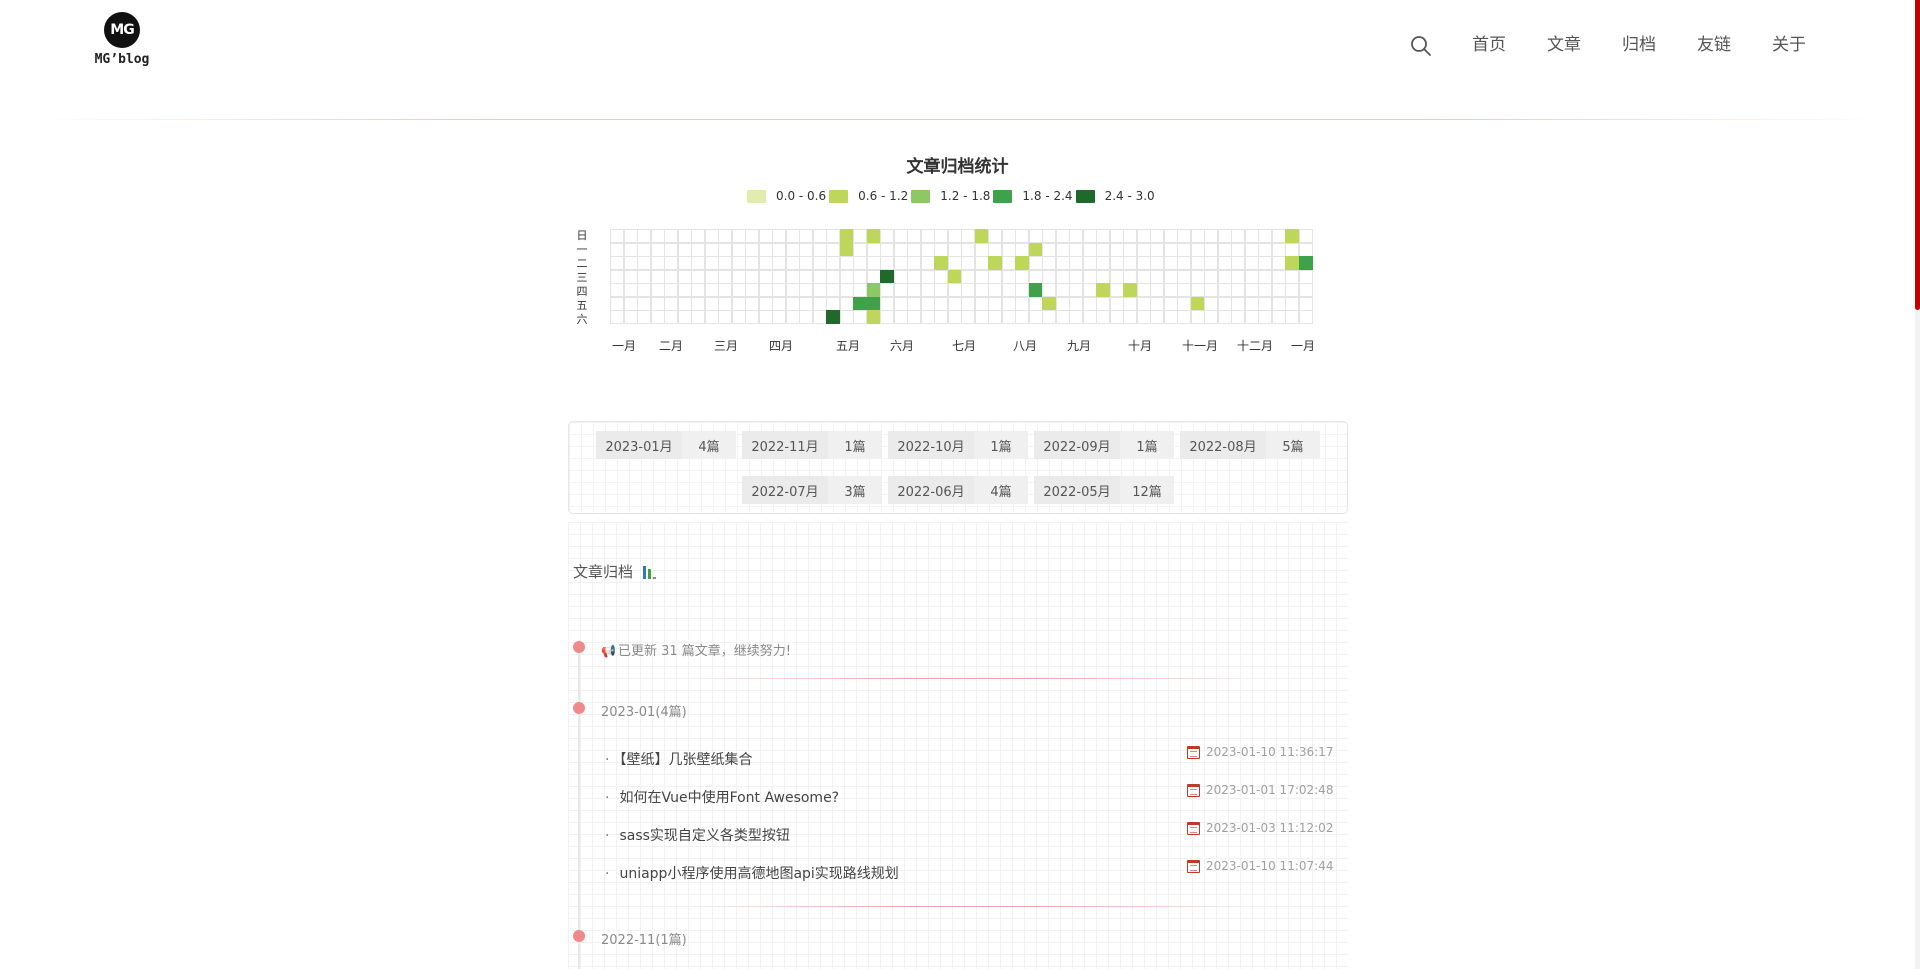  I want to click on nav-item-links: 友链, so click(1714, 42).